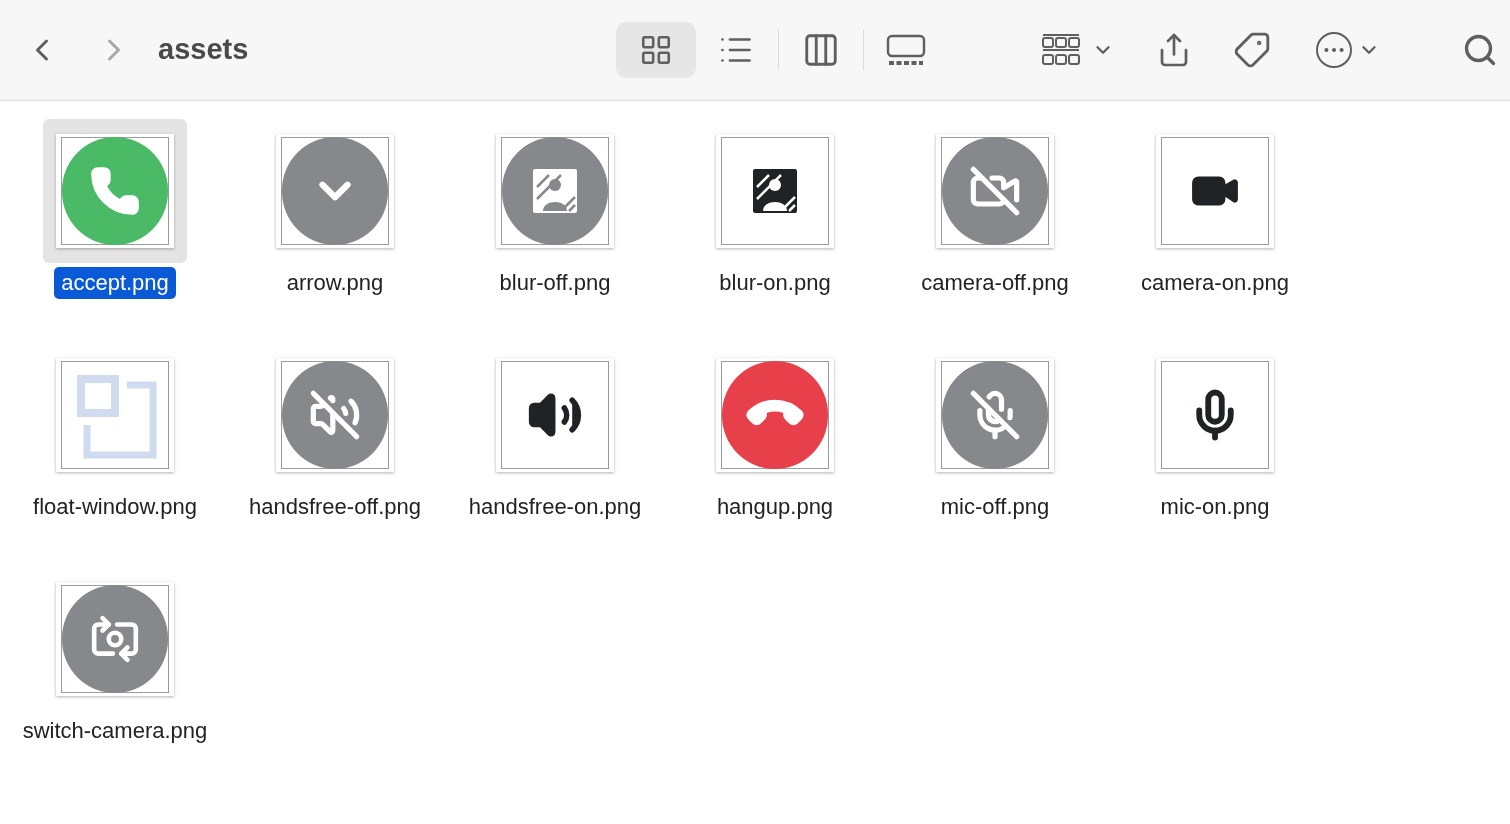 Image resolution: width=1510 pixels, height=824 pixels. I want to click on file-name: mic-off.png, so click(995, 507).